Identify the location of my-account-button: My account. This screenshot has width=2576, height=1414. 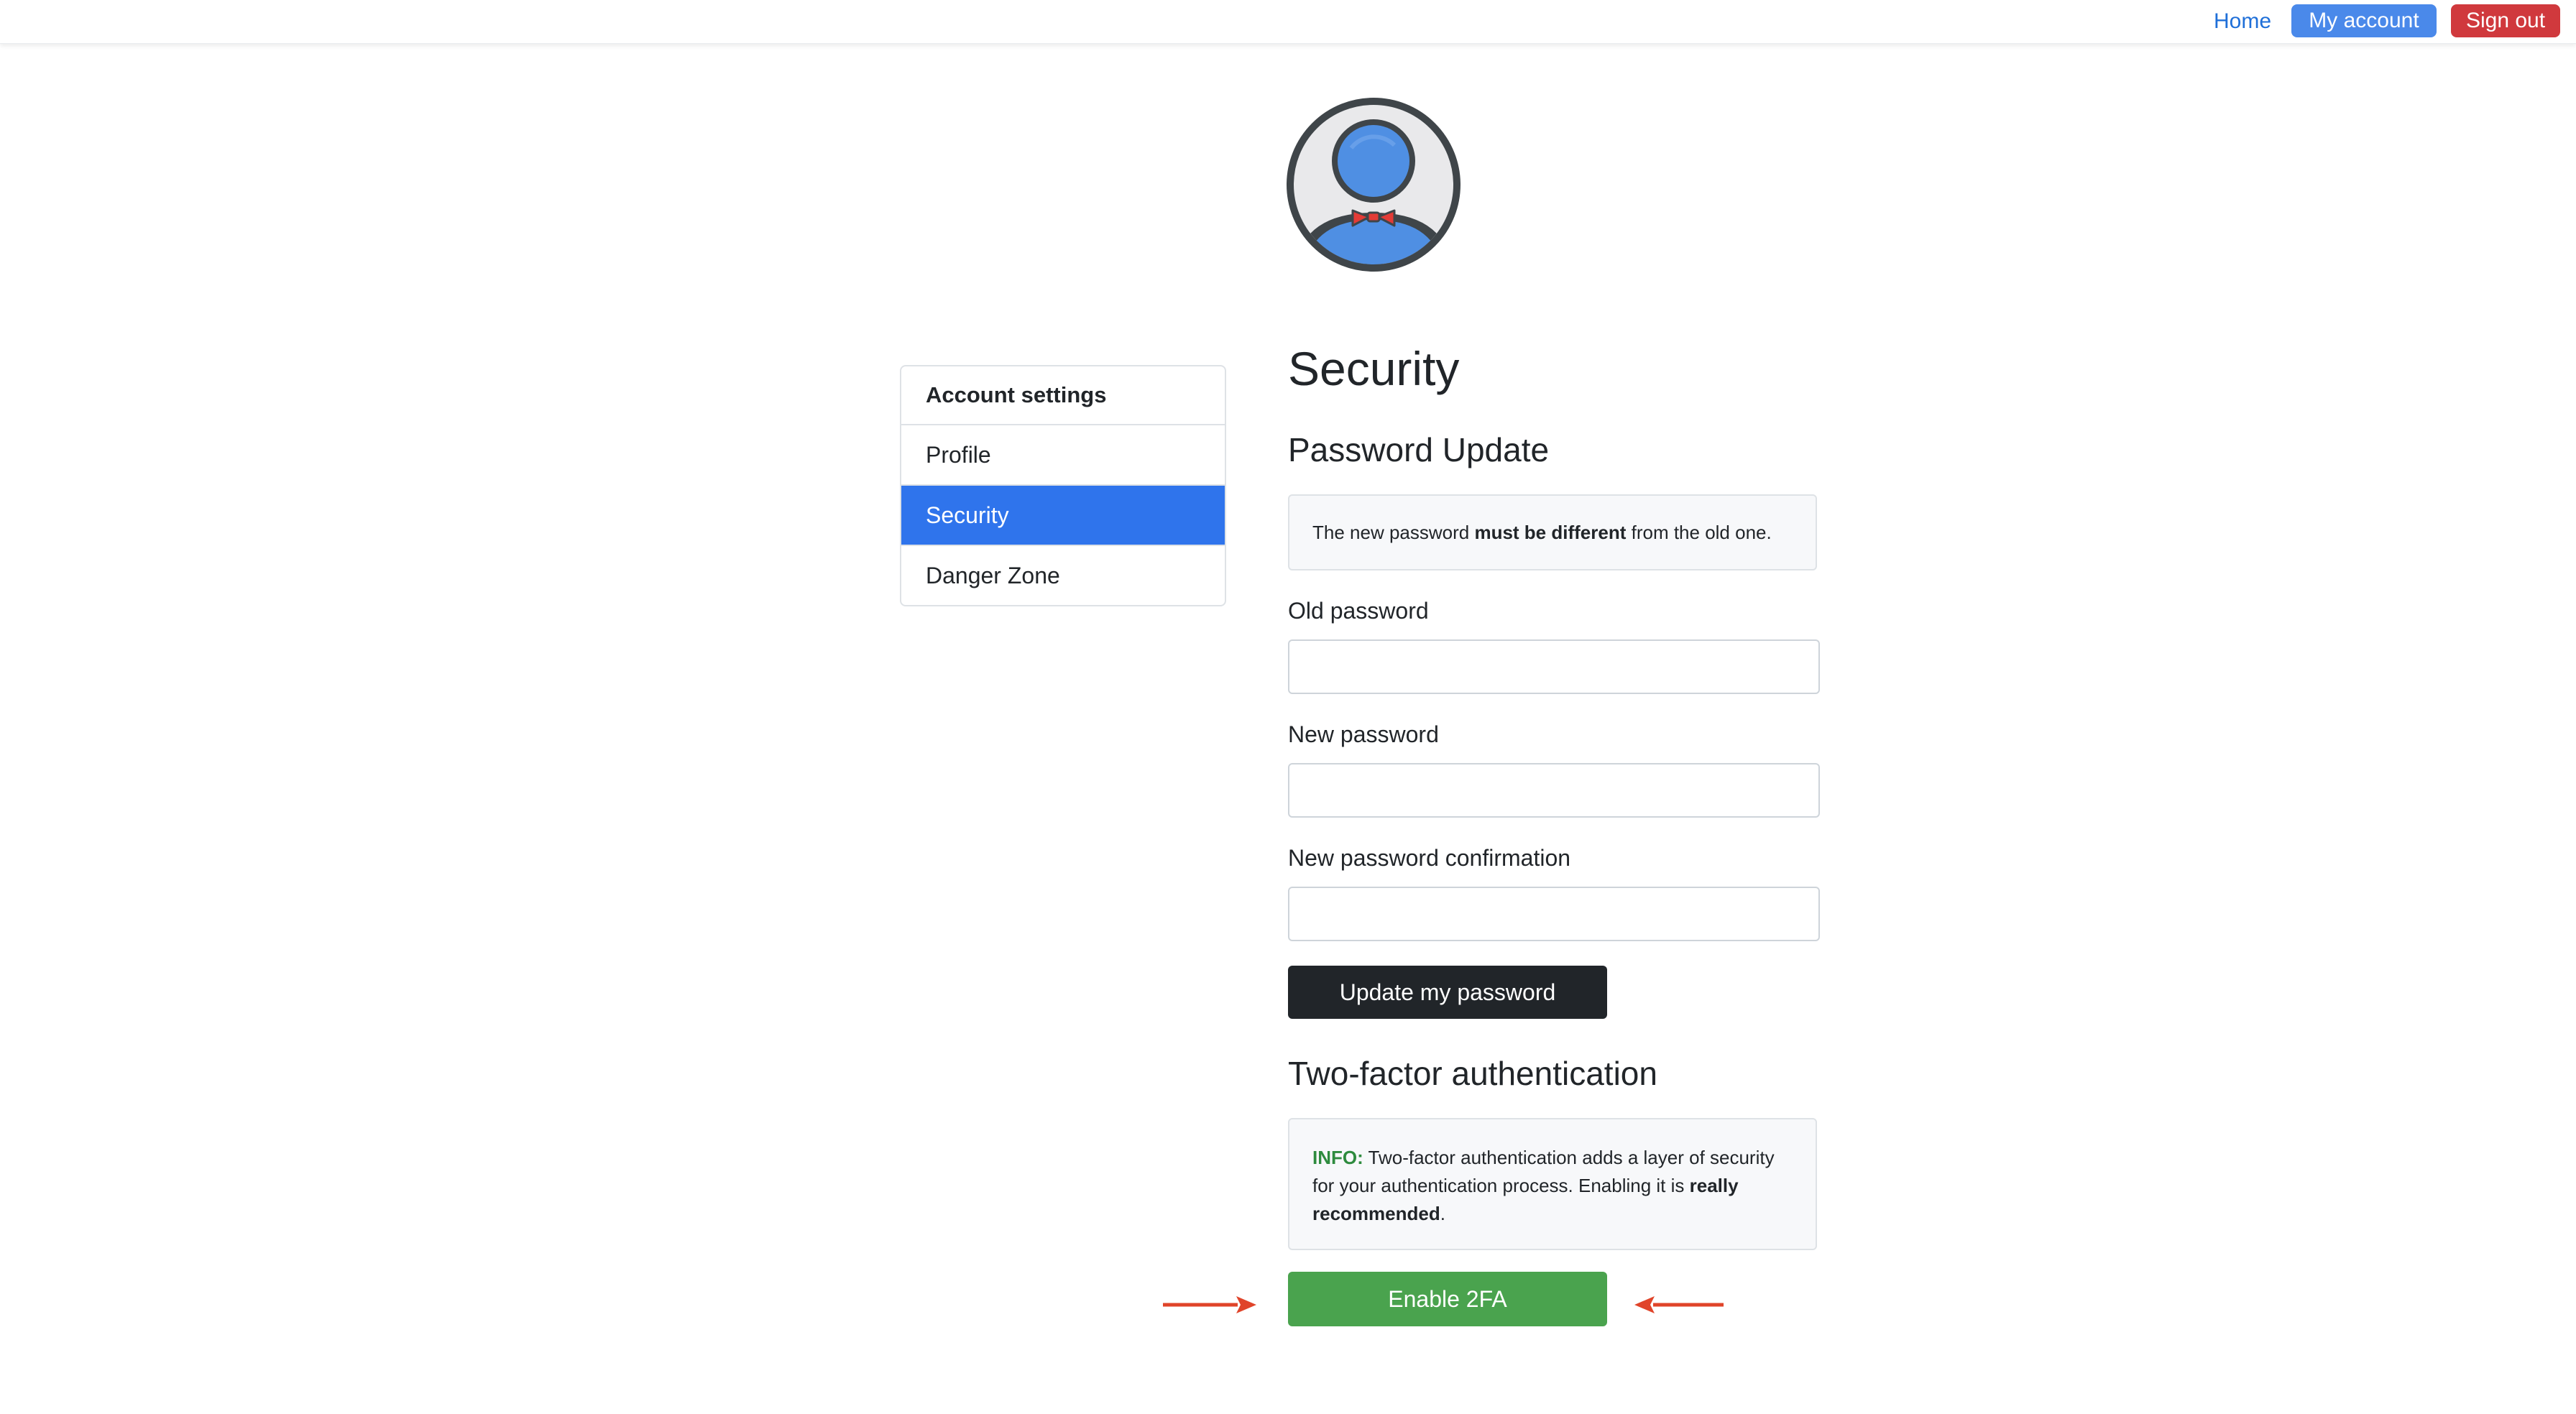
(2364, 20).